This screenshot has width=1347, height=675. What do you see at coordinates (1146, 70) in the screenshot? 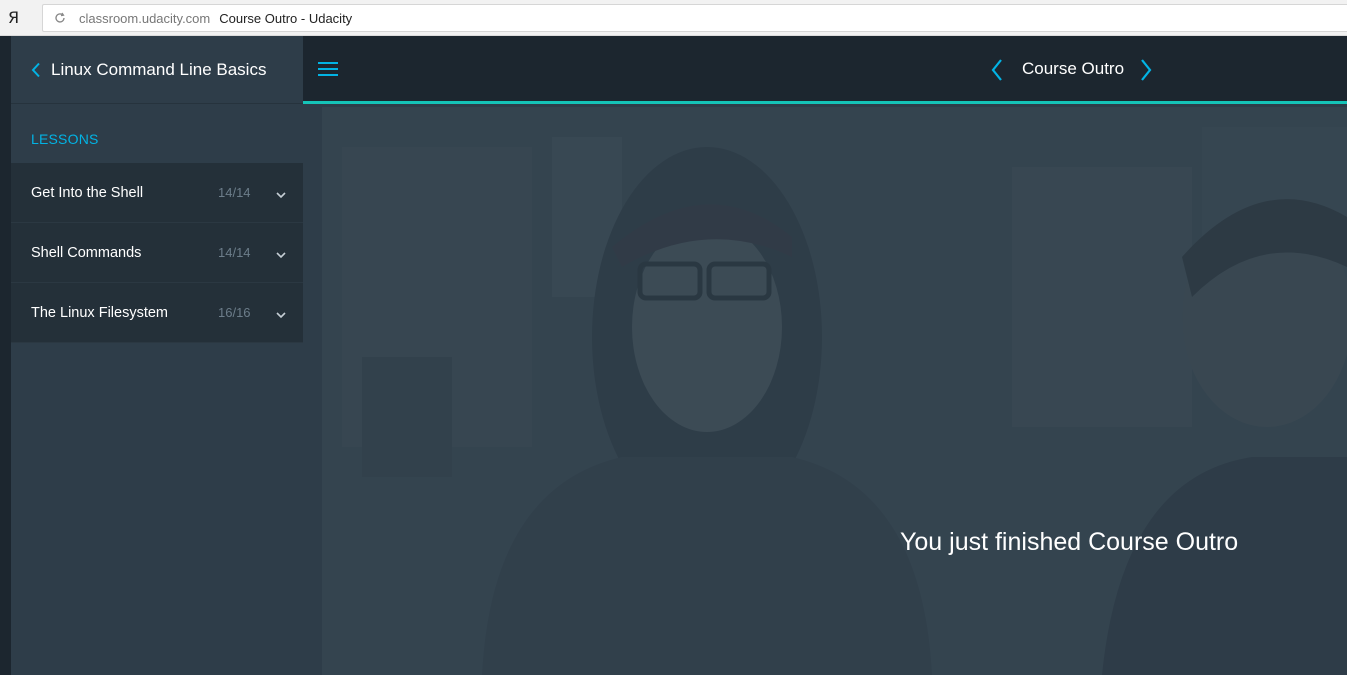
I see `next-concept-button` at bounding box center [1146, 70].